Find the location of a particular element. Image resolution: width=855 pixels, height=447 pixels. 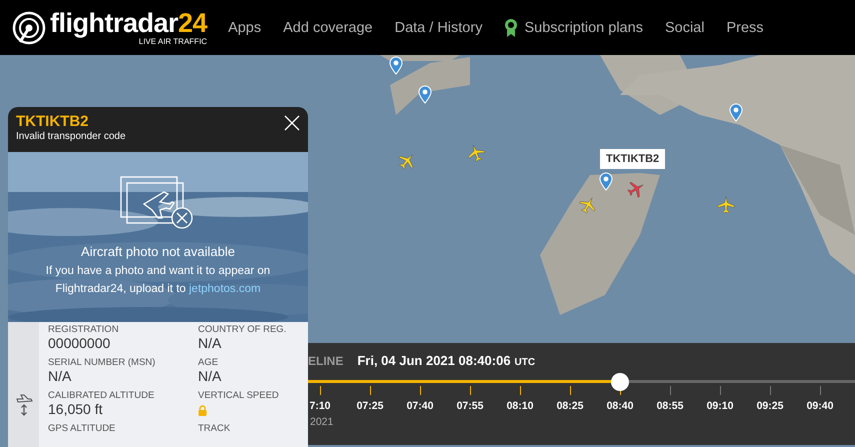

logo-tagline: LIVE AIR TRAFFIC is located at coordinates (173, 41).